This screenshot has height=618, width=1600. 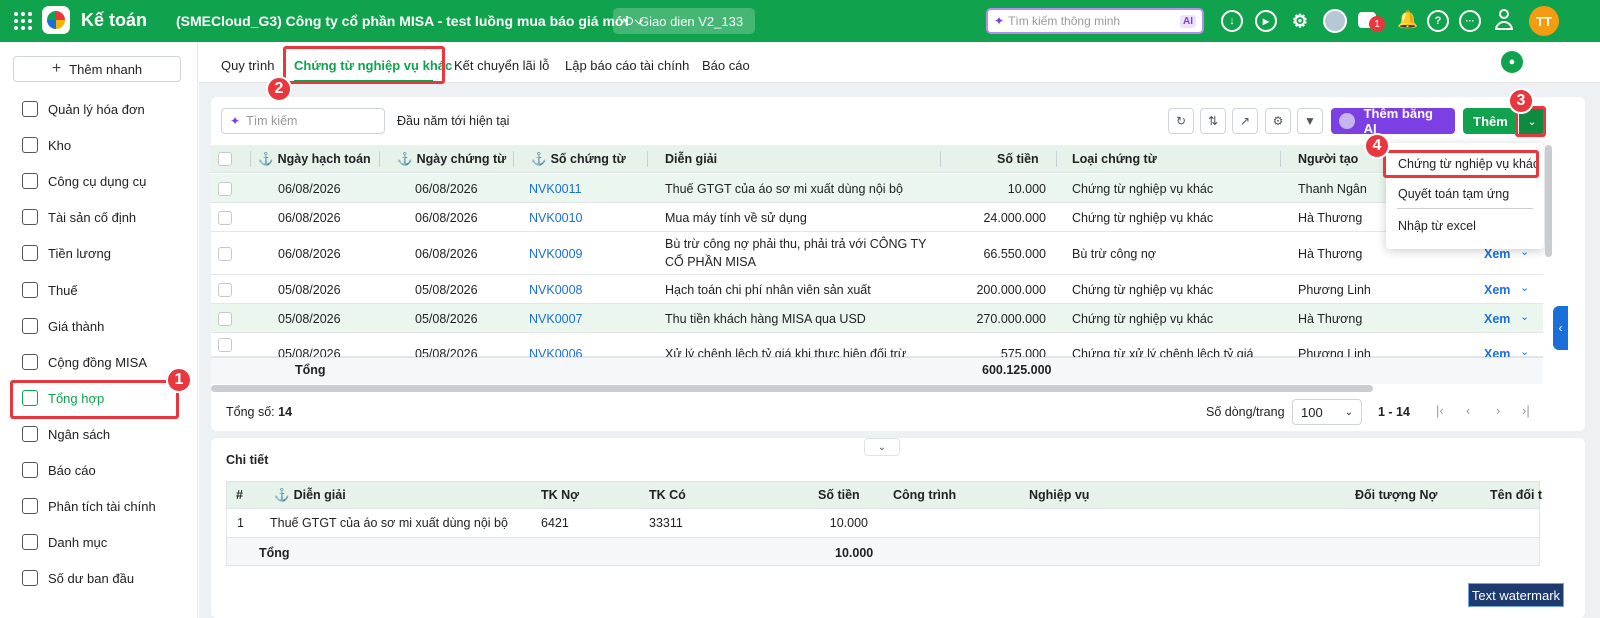 I want to click on column-header-3: Diễn giải, so click(x=691, y=159).